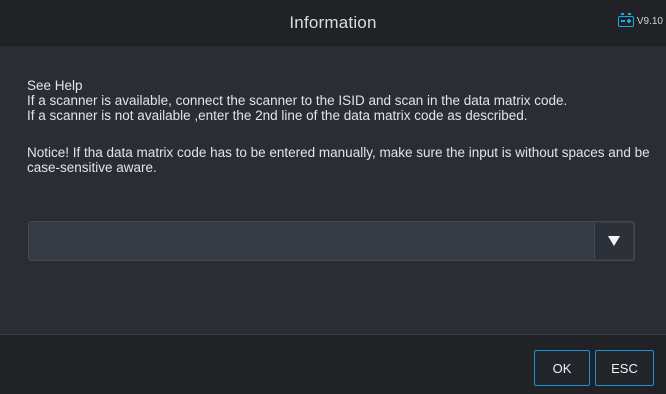  Describe the element at coordinates (624, 368) in the screenshot. I see `esc-button: ESC` at that location.